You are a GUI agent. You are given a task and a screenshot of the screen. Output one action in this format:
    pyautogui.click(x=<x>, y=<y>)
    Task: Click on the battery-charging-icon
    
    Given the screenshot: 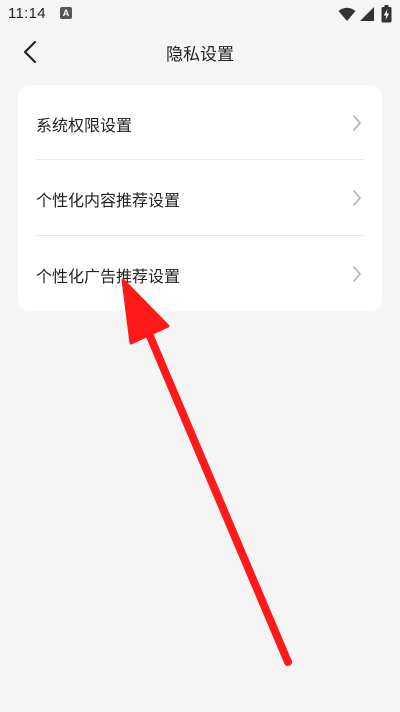 What is the action you would take?
    pyautogui.click(x=386, y=14)
    